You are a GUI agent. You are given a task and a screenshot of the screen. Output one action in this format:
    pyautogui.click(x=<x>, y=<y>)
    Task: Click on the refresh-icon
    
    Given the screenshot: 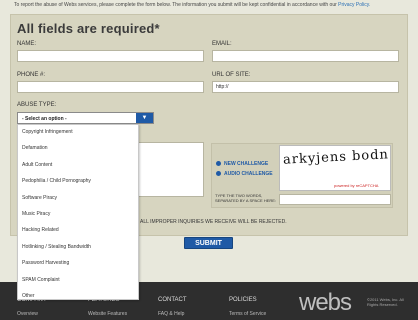 What is the action you would take?
    pyautogui.click(x=218, y=163)
    